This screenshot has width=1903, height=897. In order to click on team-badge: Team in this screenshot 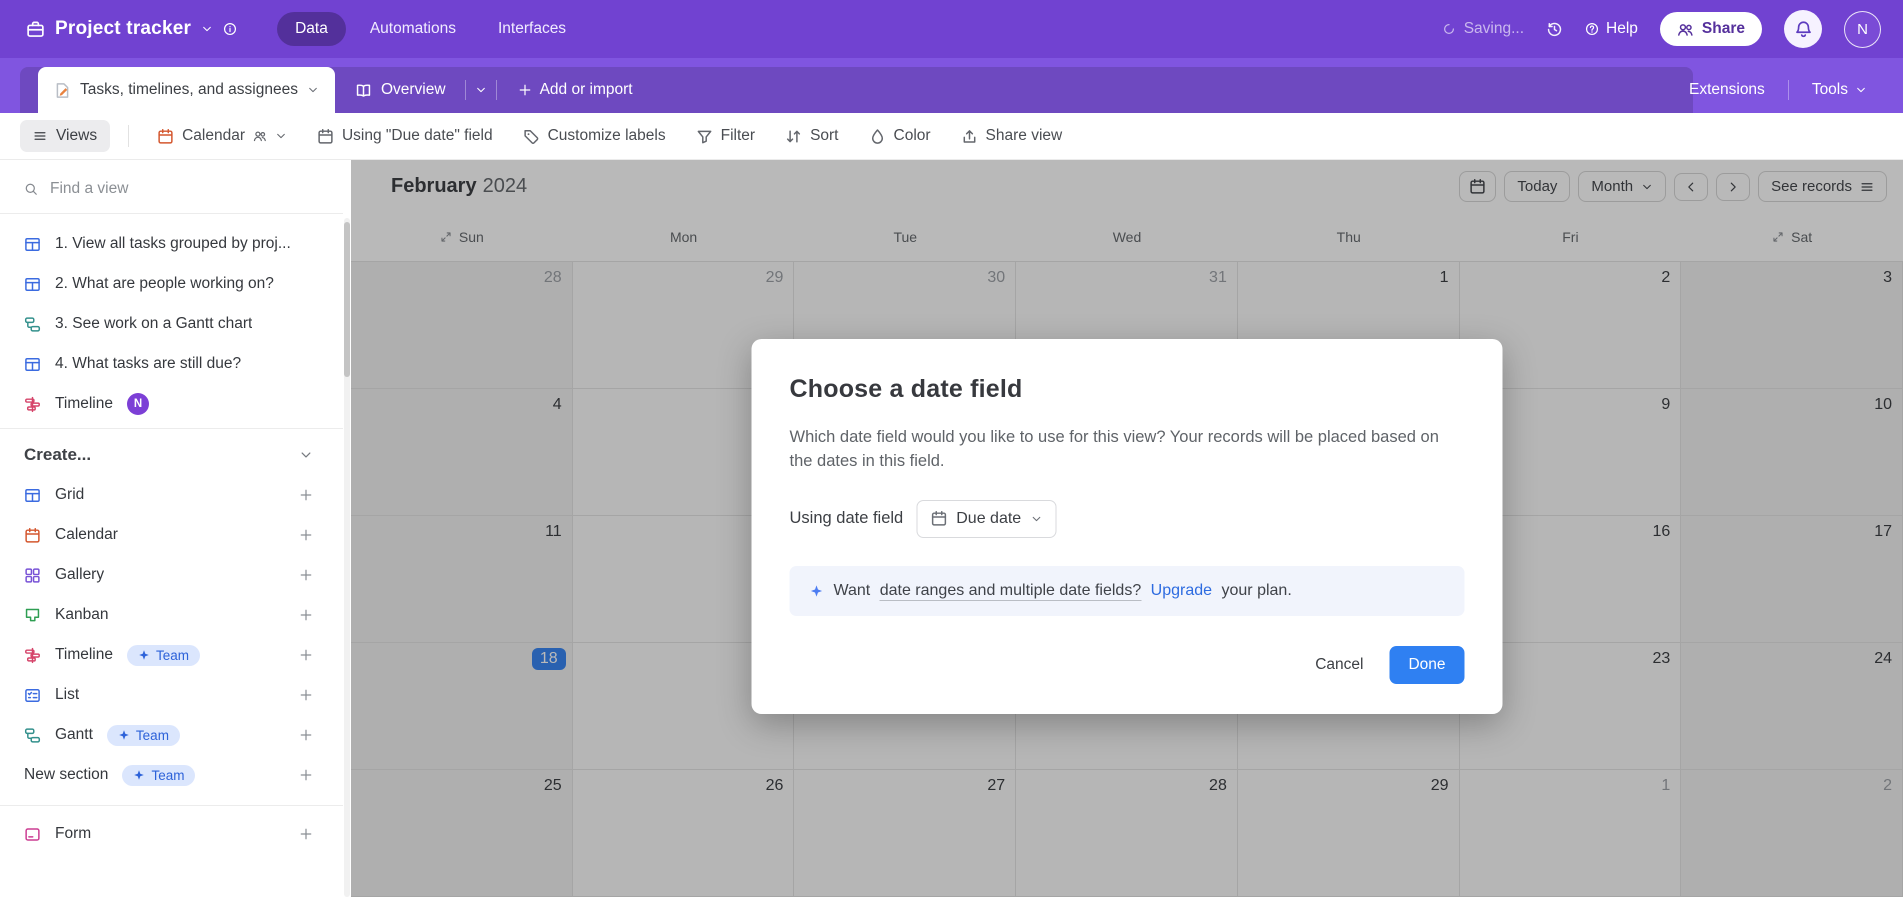, I will do `click(143, 735)`.